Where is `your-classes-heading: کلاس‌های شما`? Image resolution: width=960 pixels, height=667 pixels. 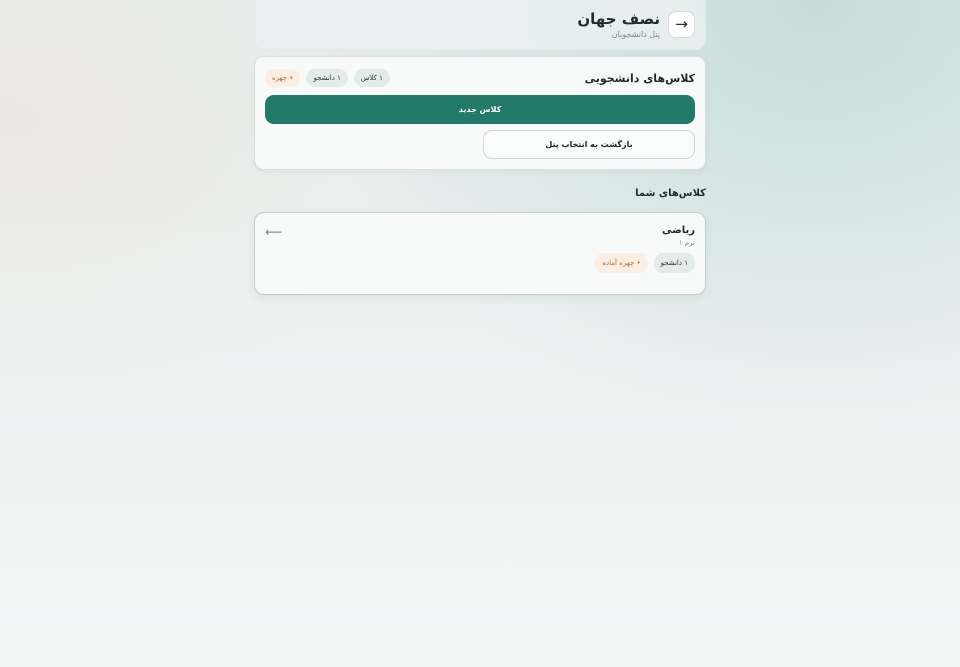
your-classes-heading: کلاس‌های شما is located at coordinates (670, 193).